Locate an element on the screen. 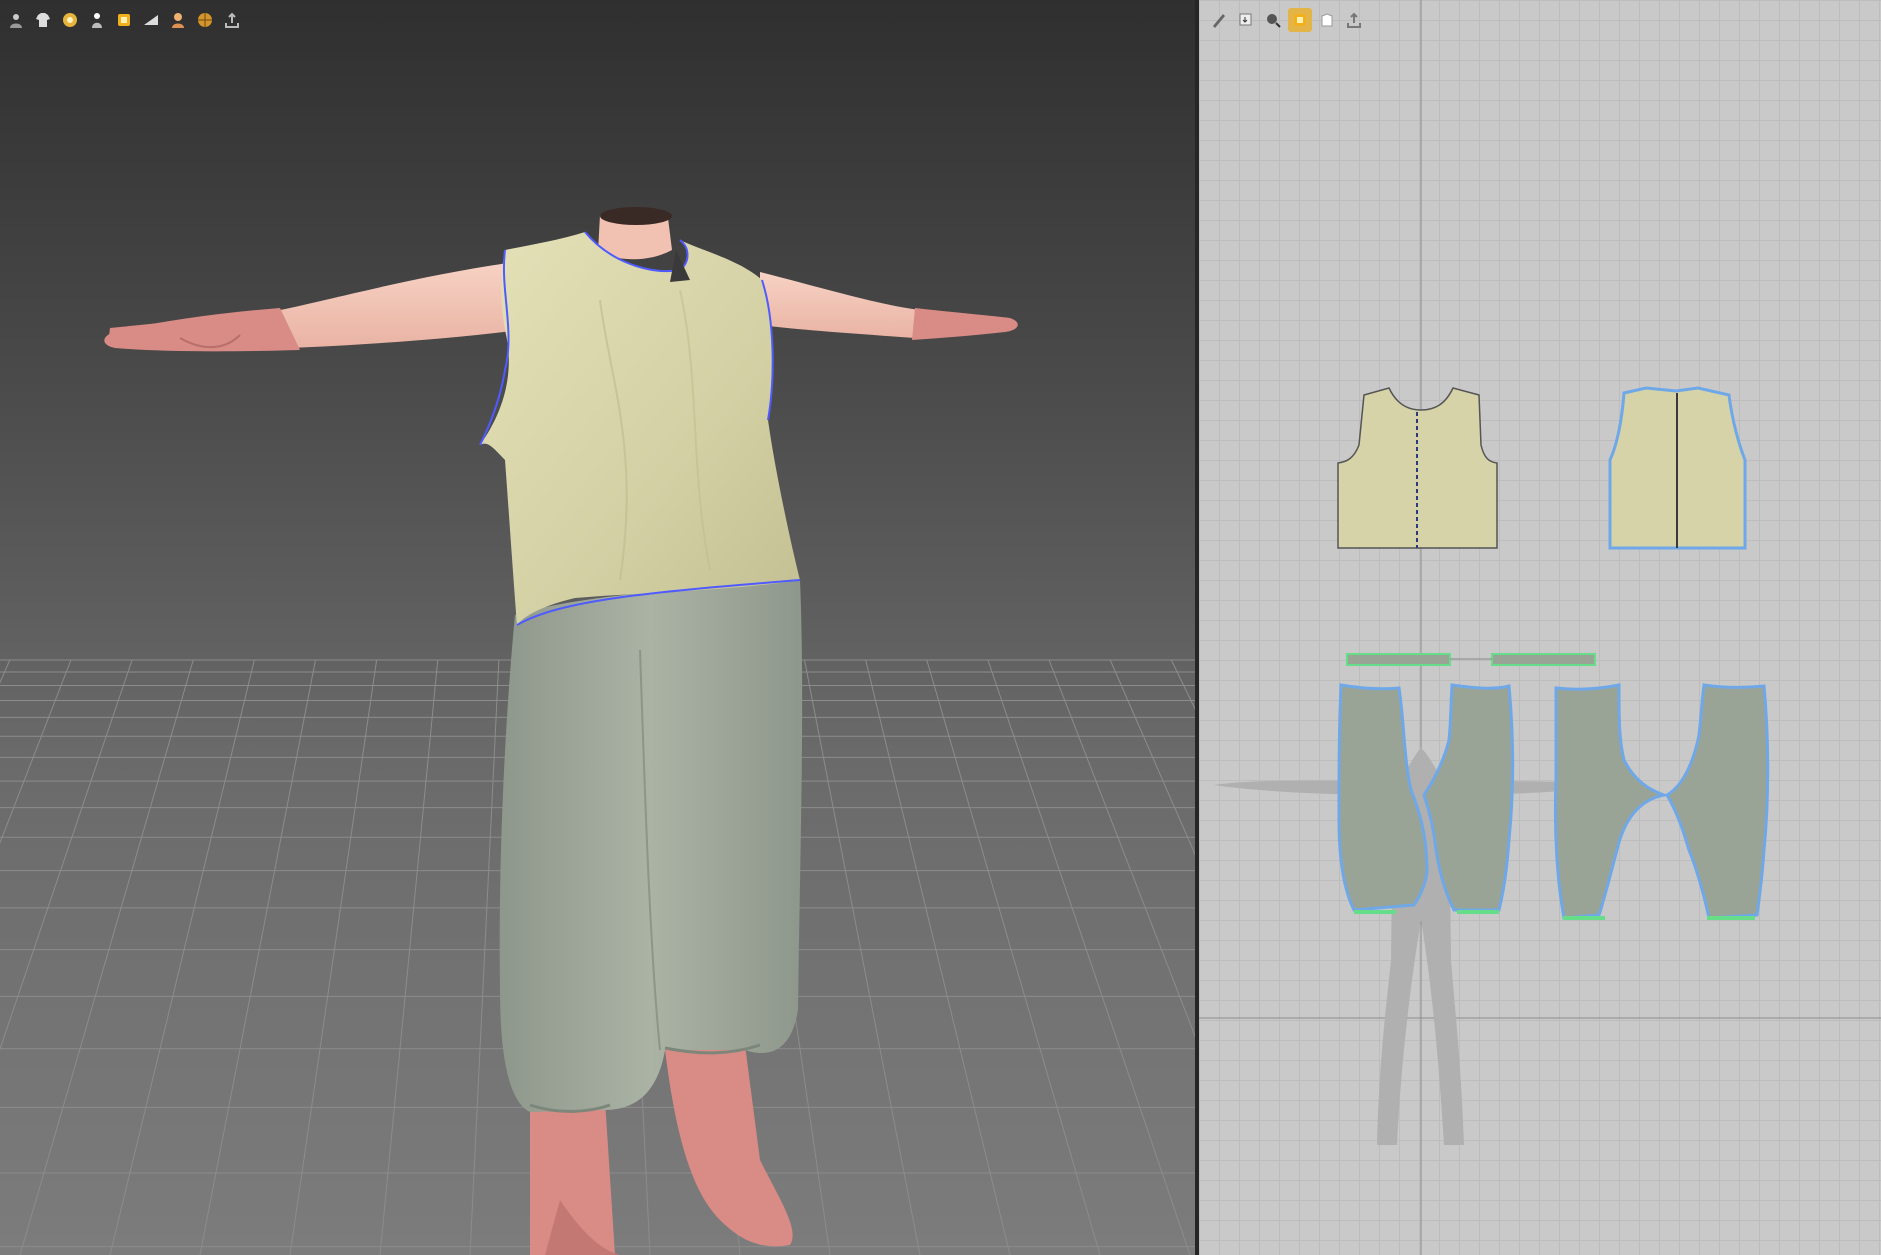 This screenshot has width=1881, height=1255. texture-display-icon is located at coordinates (1300, 20).